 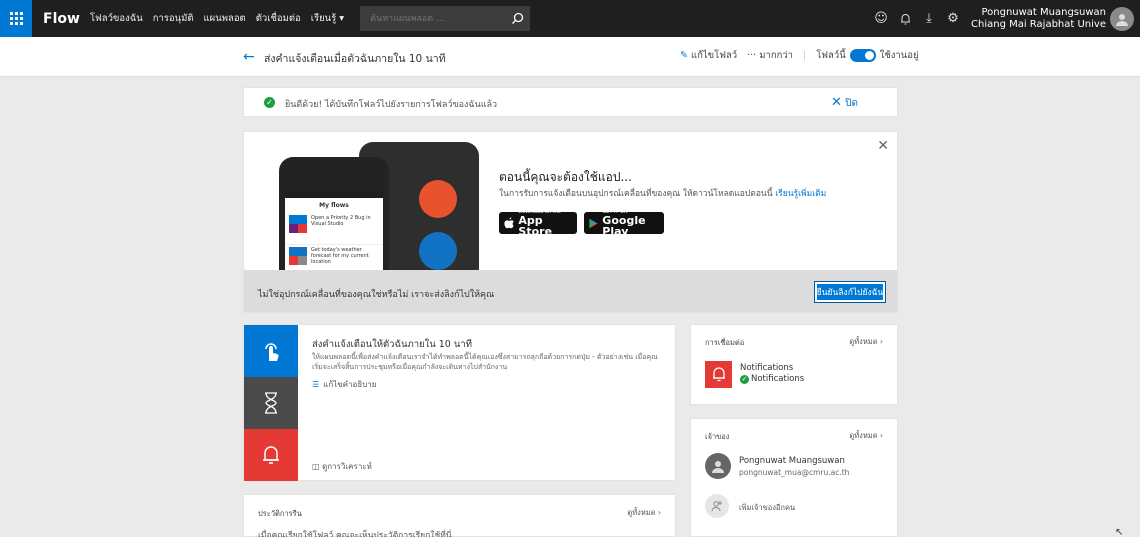 What do you see at coordinates (342, 466) in the screenshot?
I see `analytics-link: ◫ ดูการวิเคราะห์` at bounding box center [342, 466].